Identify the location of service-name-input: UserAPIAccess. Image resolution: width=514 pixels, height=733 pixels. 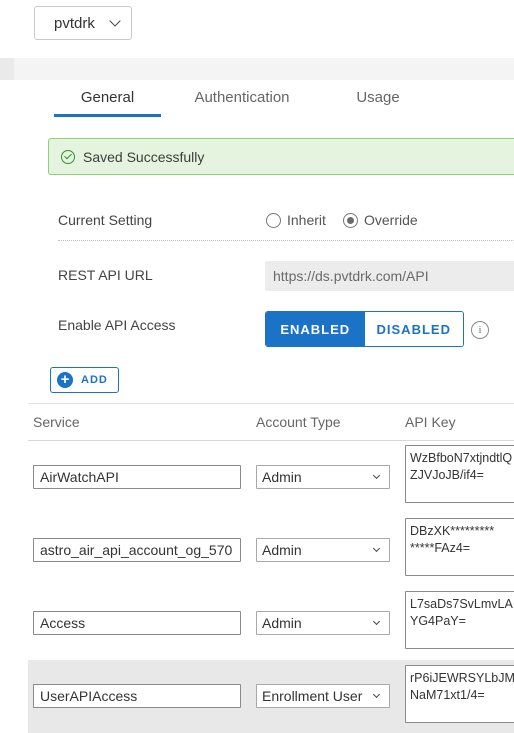
(137, 696).